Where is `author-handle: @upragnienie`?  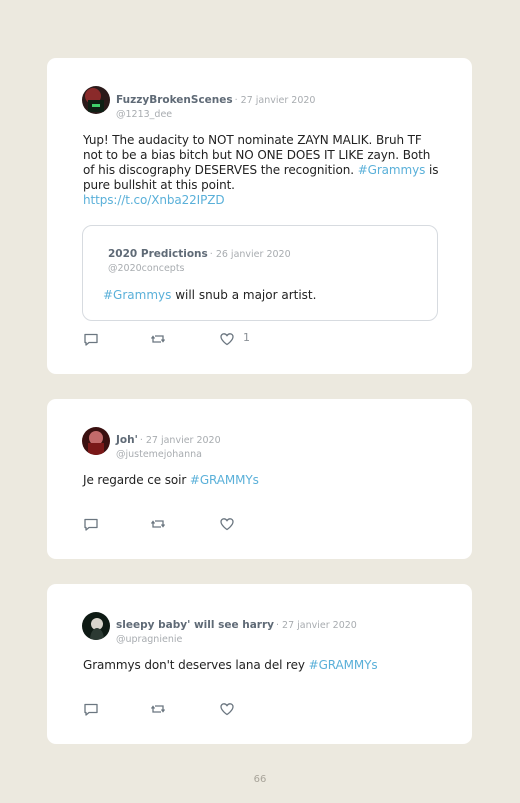 author-handle: @upragnienie is located at coordinates (284, 639).